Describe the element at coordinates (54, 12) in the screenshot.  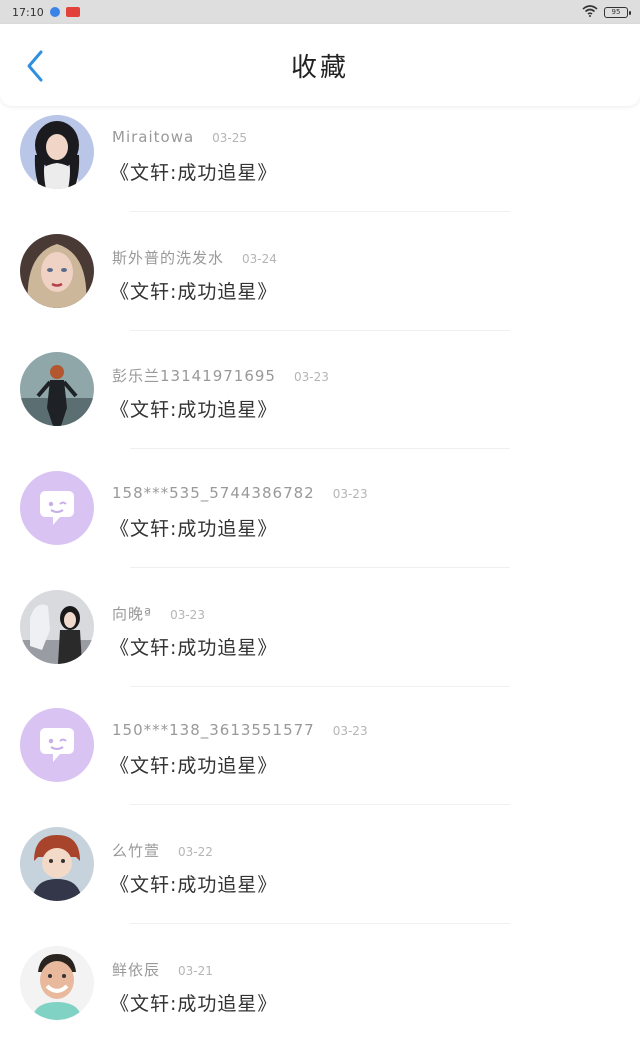
I see `app-notification-icon` at that location.